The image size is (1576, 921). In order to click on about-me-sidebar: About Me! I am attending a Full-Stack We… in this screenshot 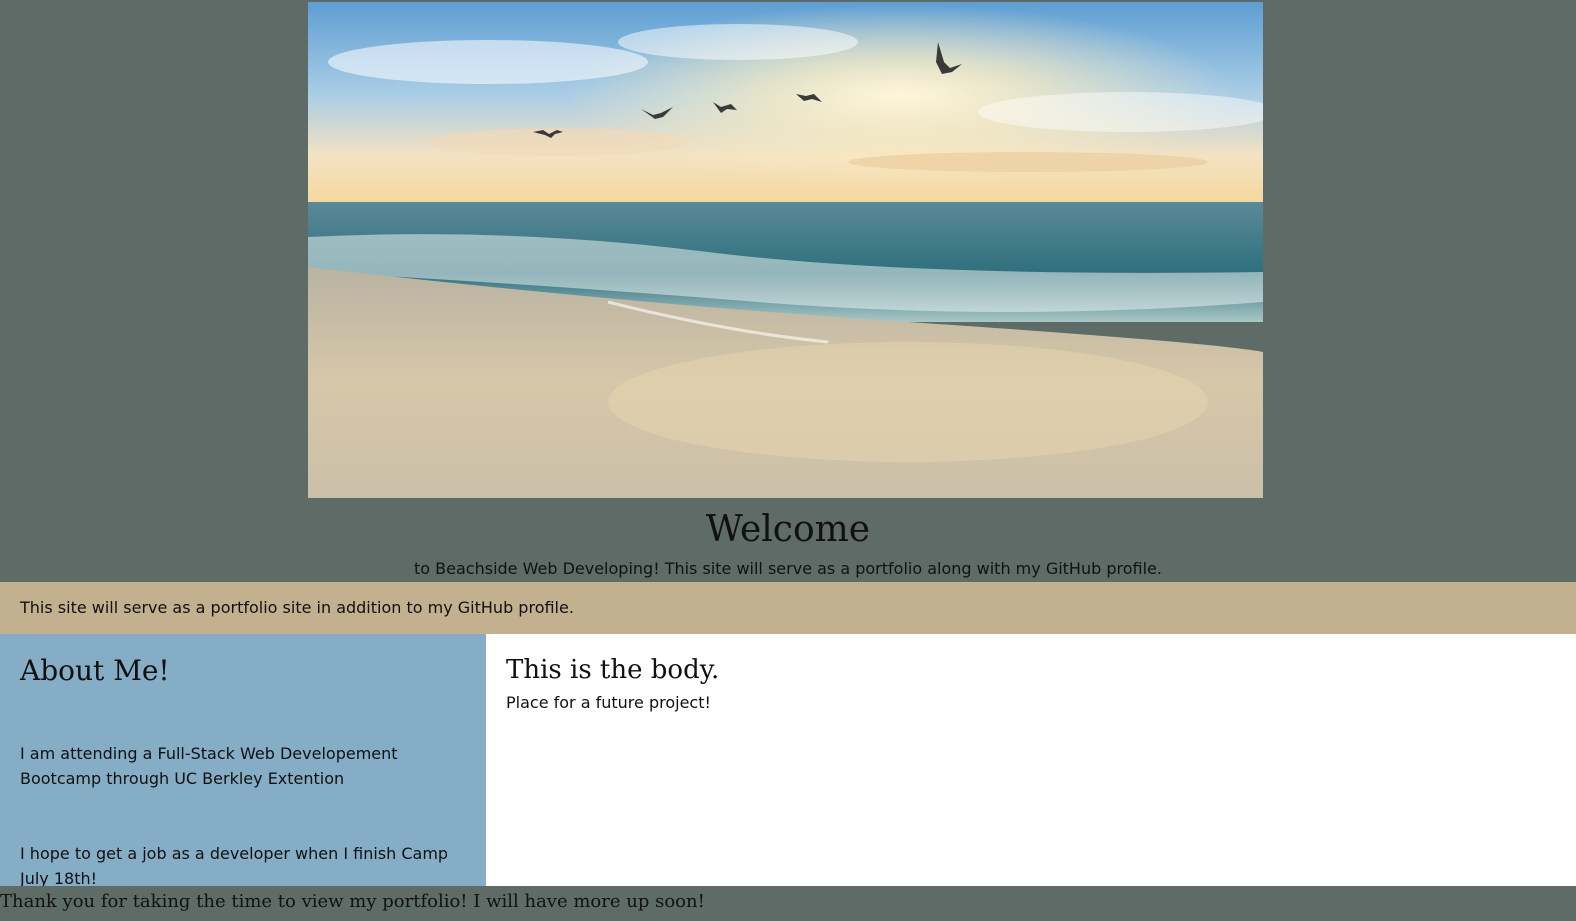, I will do `click(243, 761)`.